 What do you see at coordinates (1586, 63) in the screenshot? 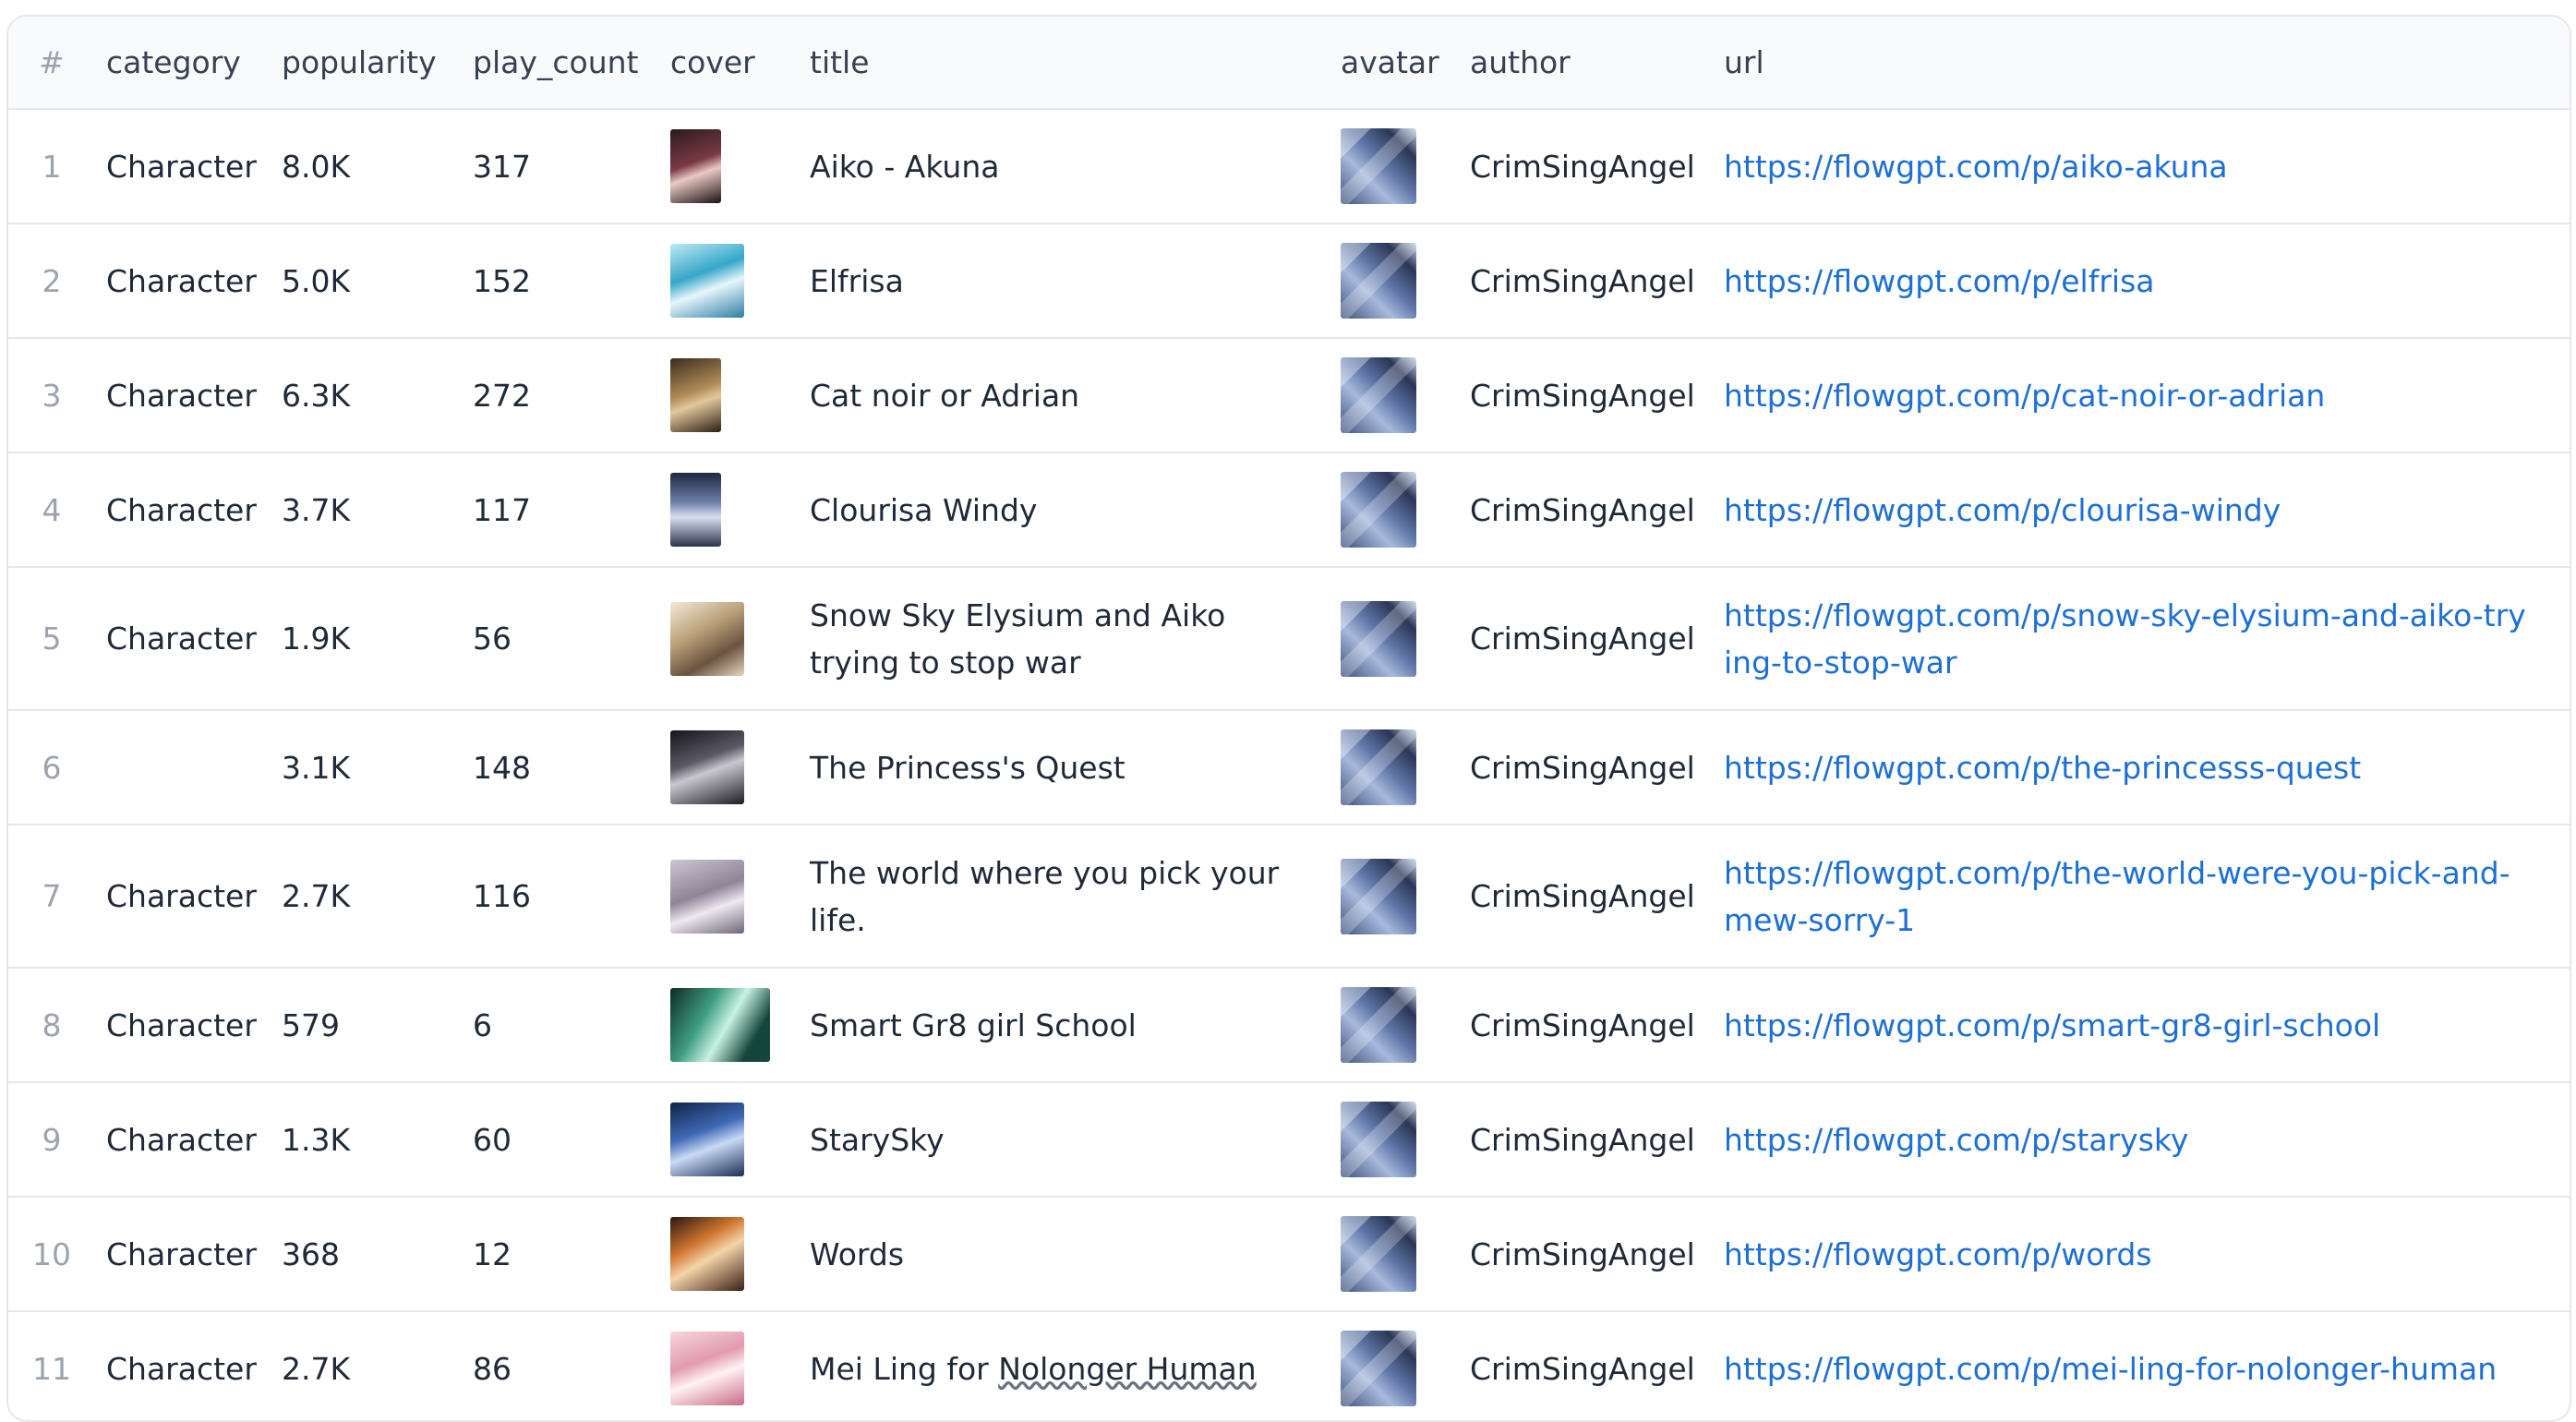
I see `header-author: author` at bounding box center [1586, 63].